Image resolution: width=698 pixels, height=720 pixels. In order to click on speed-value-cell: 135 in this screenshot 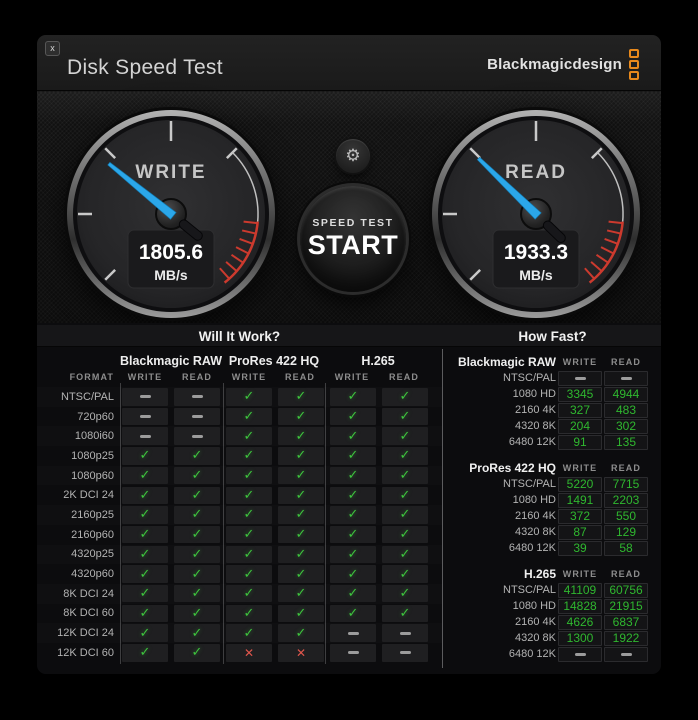, I will do `click(626, 442)`.